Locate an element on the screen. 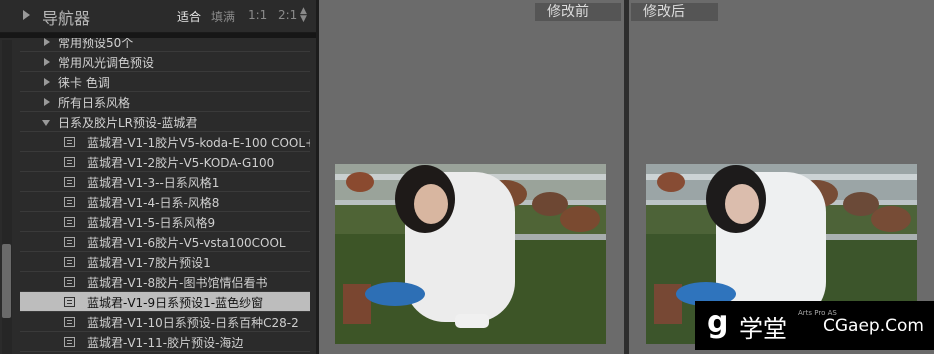  watermark-logo-icon: g is located at coordinates (718, 322).